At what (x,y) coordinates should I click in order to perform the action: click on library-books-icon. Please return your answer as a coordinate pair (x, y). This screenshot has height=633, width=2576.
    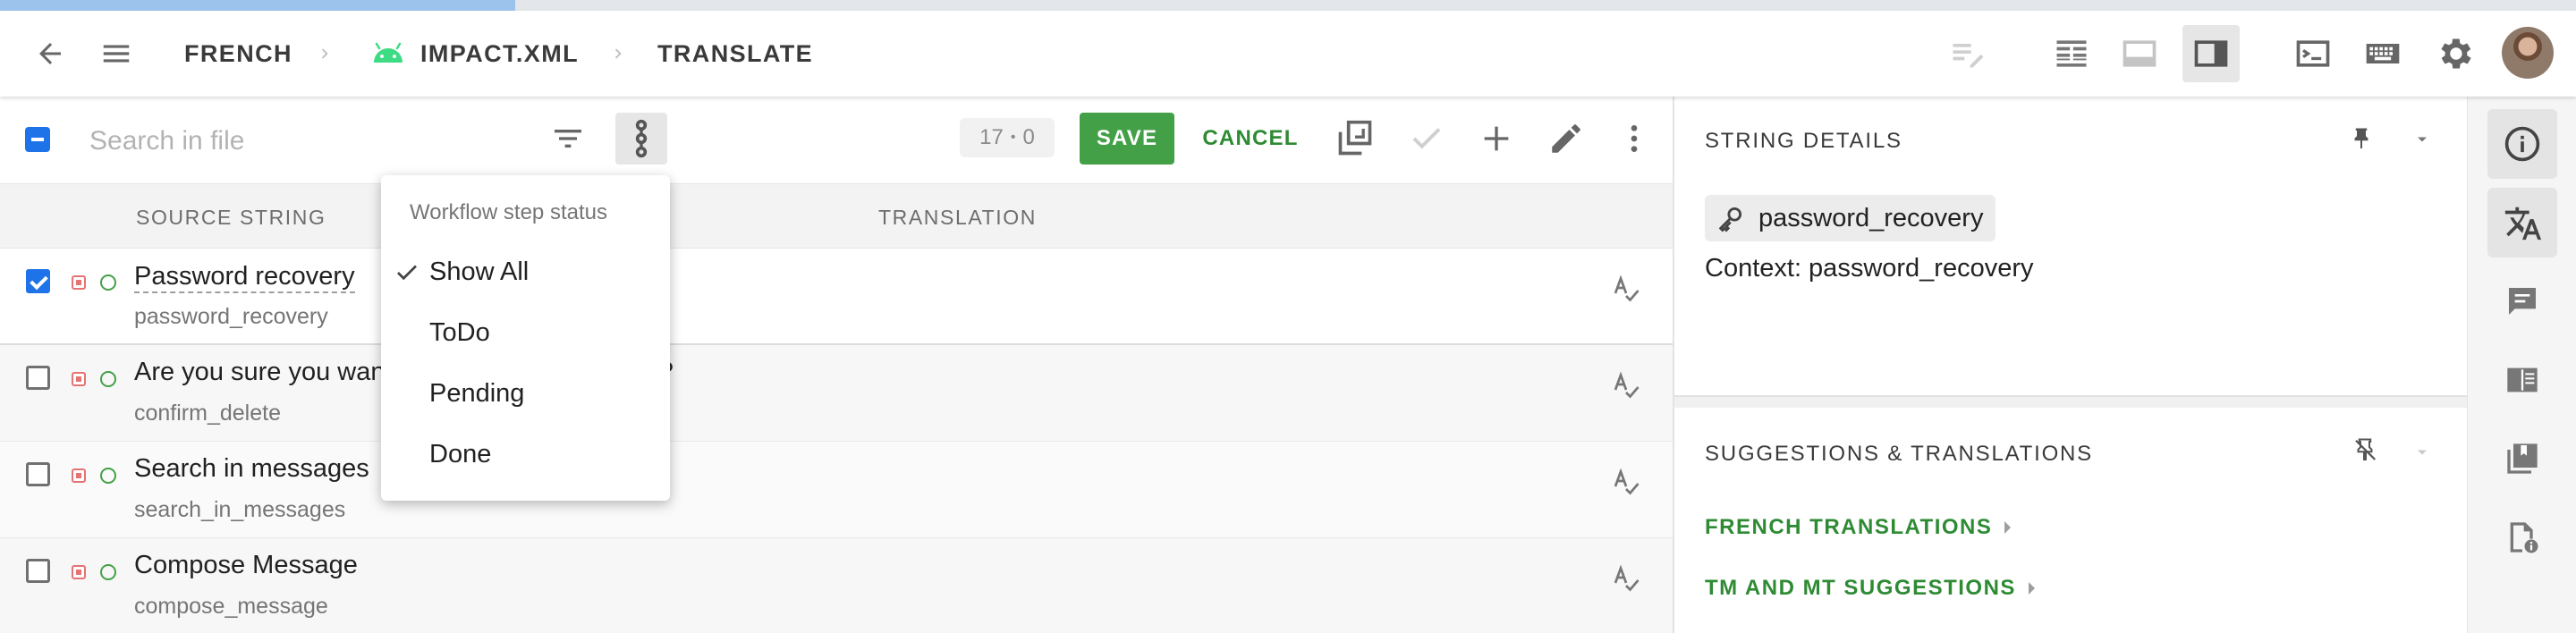
    Looking at the image, I should click on (2522, 459).